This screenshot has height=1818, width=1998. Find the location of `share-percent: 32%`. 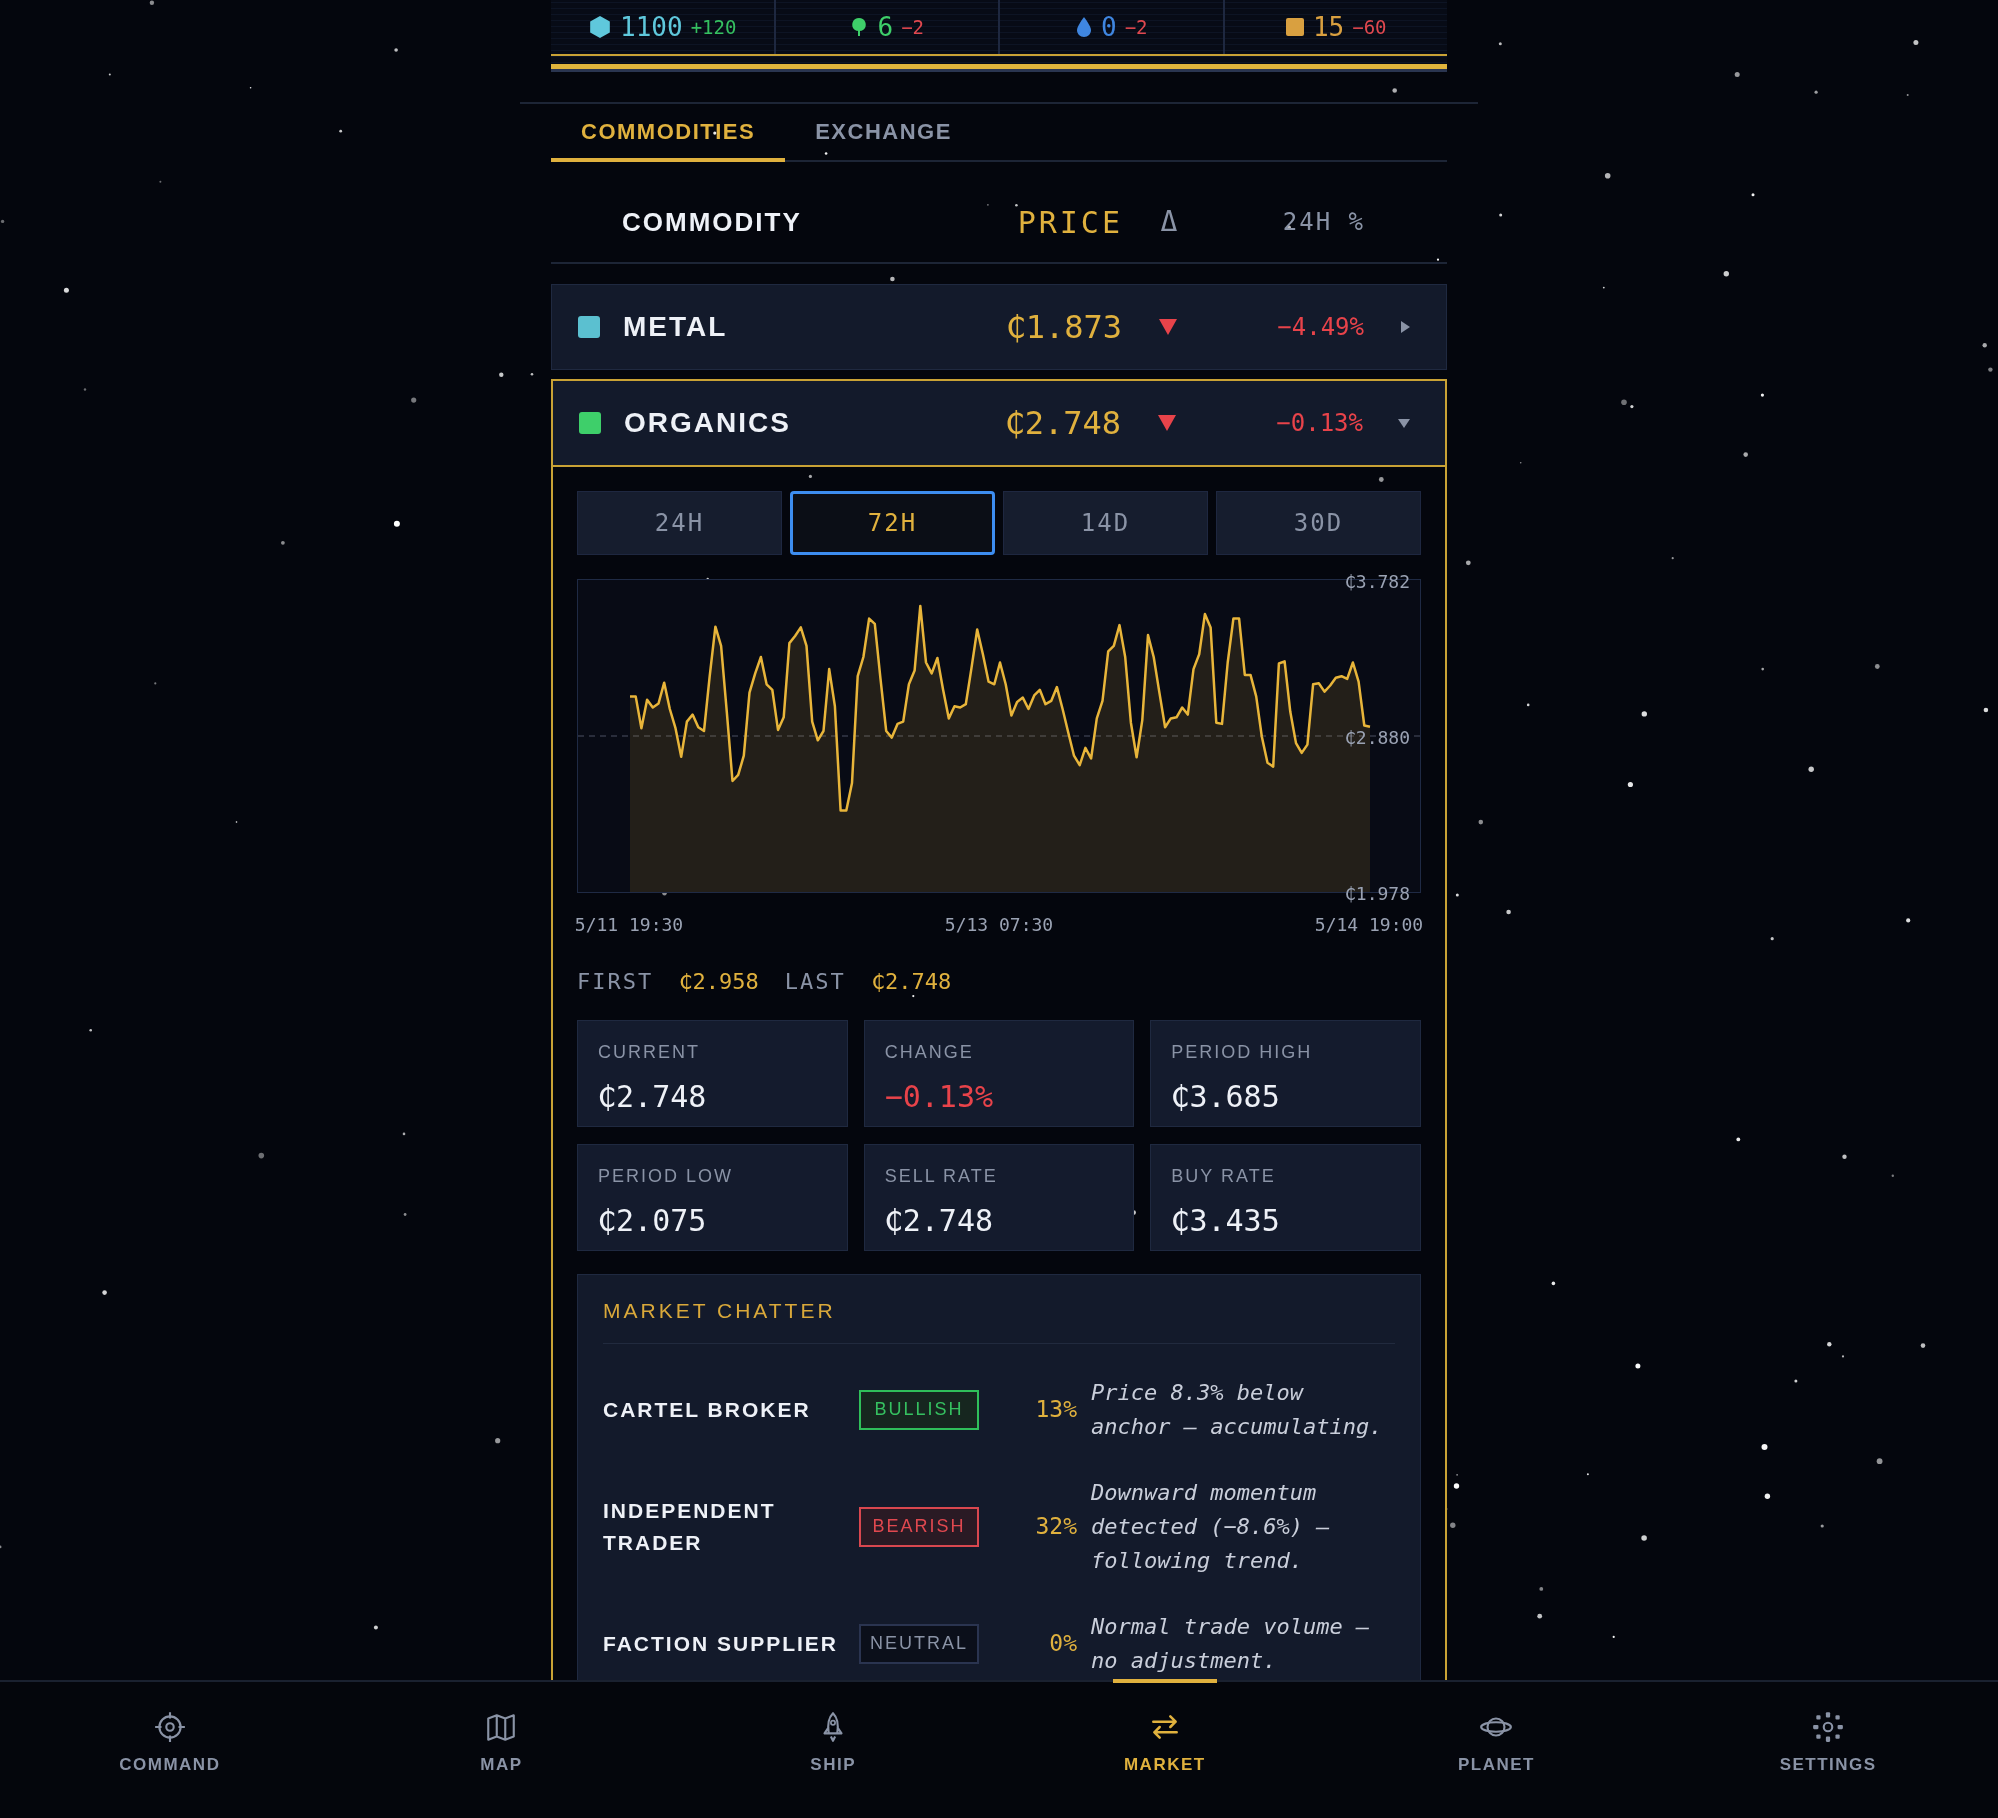

share-percent: 32% is located at coordinates (1055, 1527).